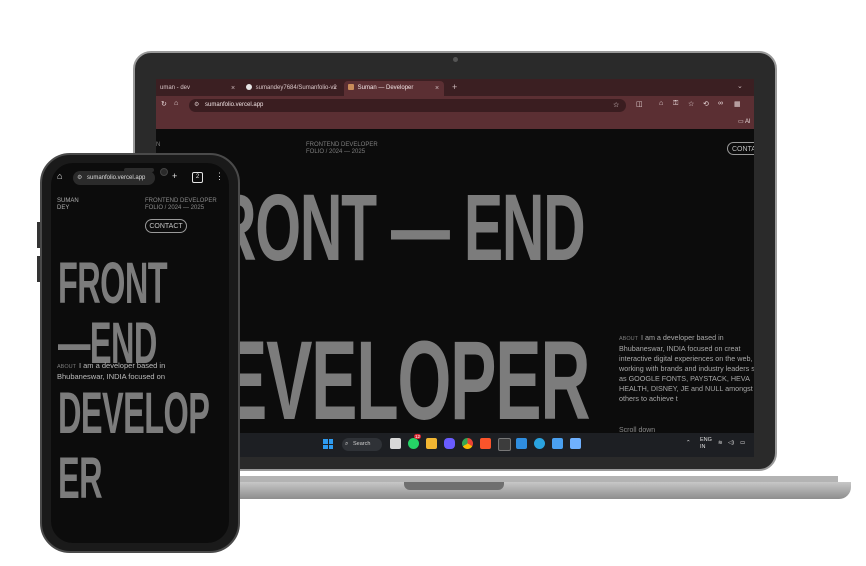  I want to click on task-view-icon, so click(395, 443).